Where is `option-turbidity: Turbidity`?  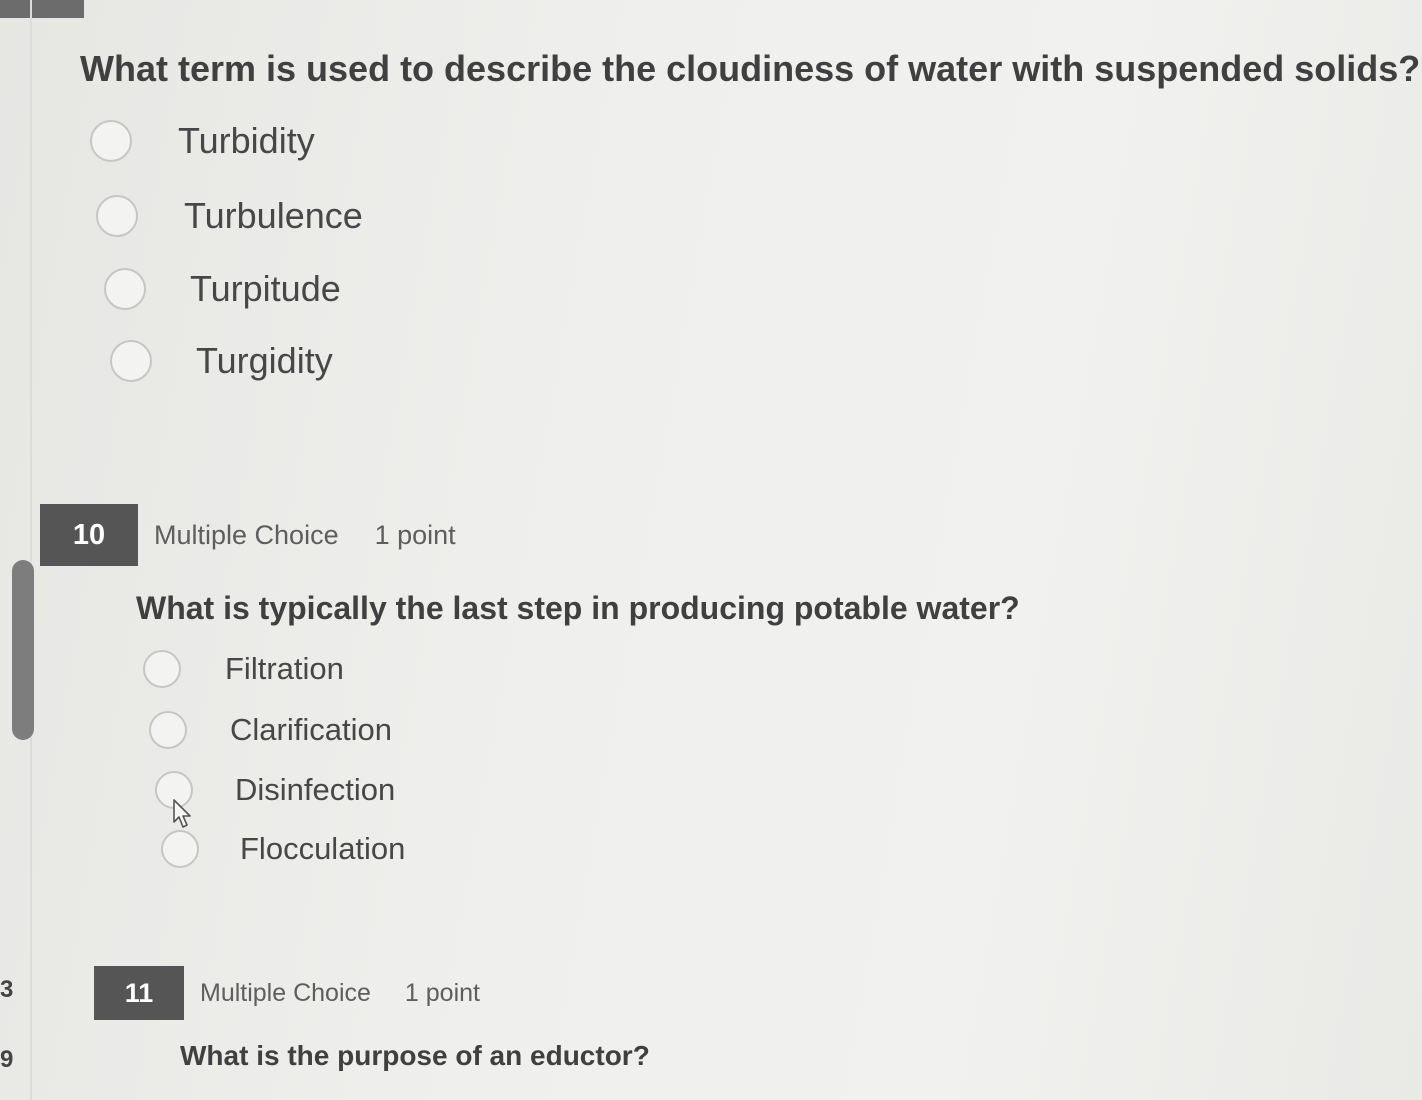 option-turbidity: Turbidity is located at coordinates (202, 141).